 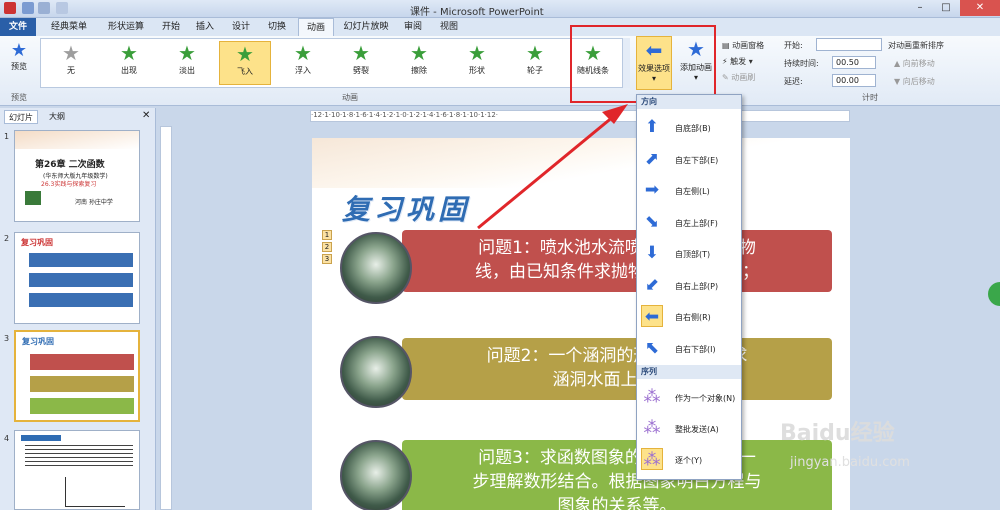 What do you see at coordinates (44, 8) in the screenshot?
I see `undo-icon` at bounding box center [44, 8].